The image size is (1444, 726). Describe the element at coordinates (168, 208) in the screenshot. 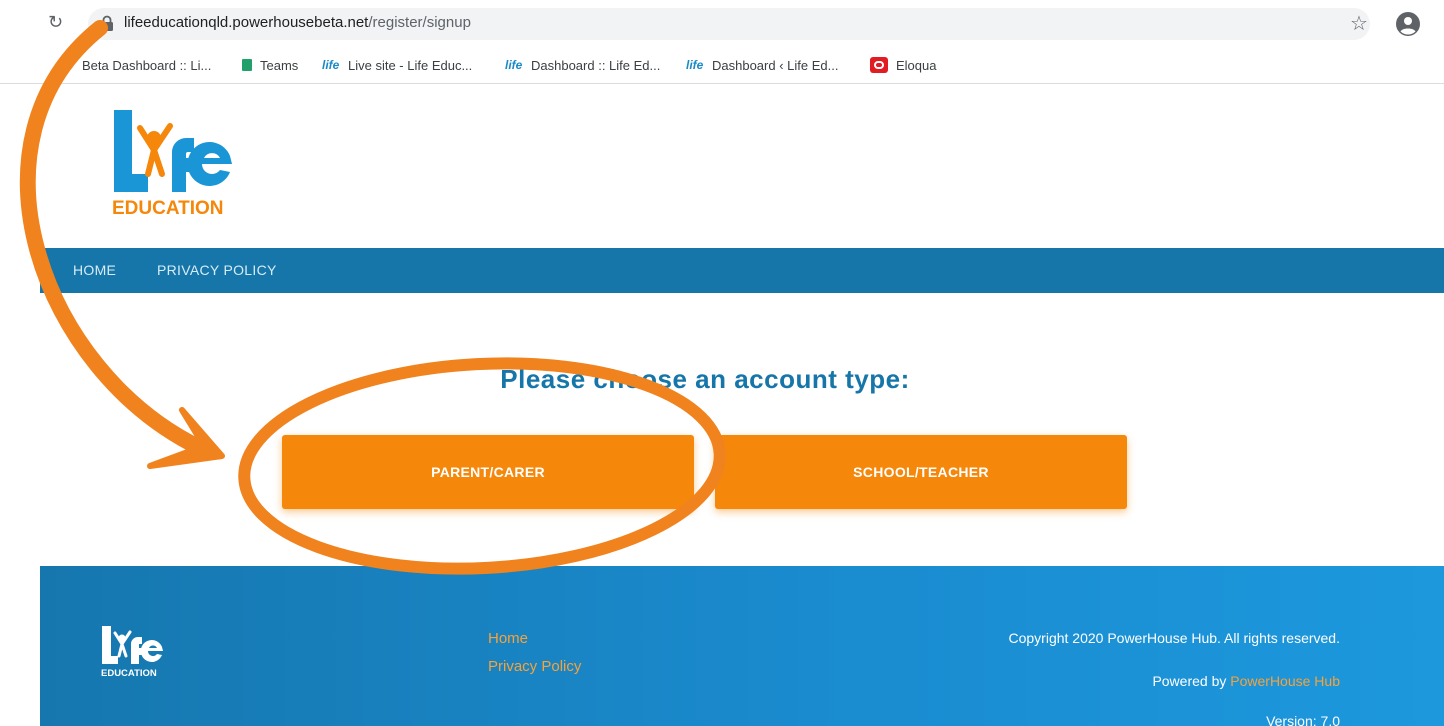

I see `logo-sub-text: EDUCATION` at that location.